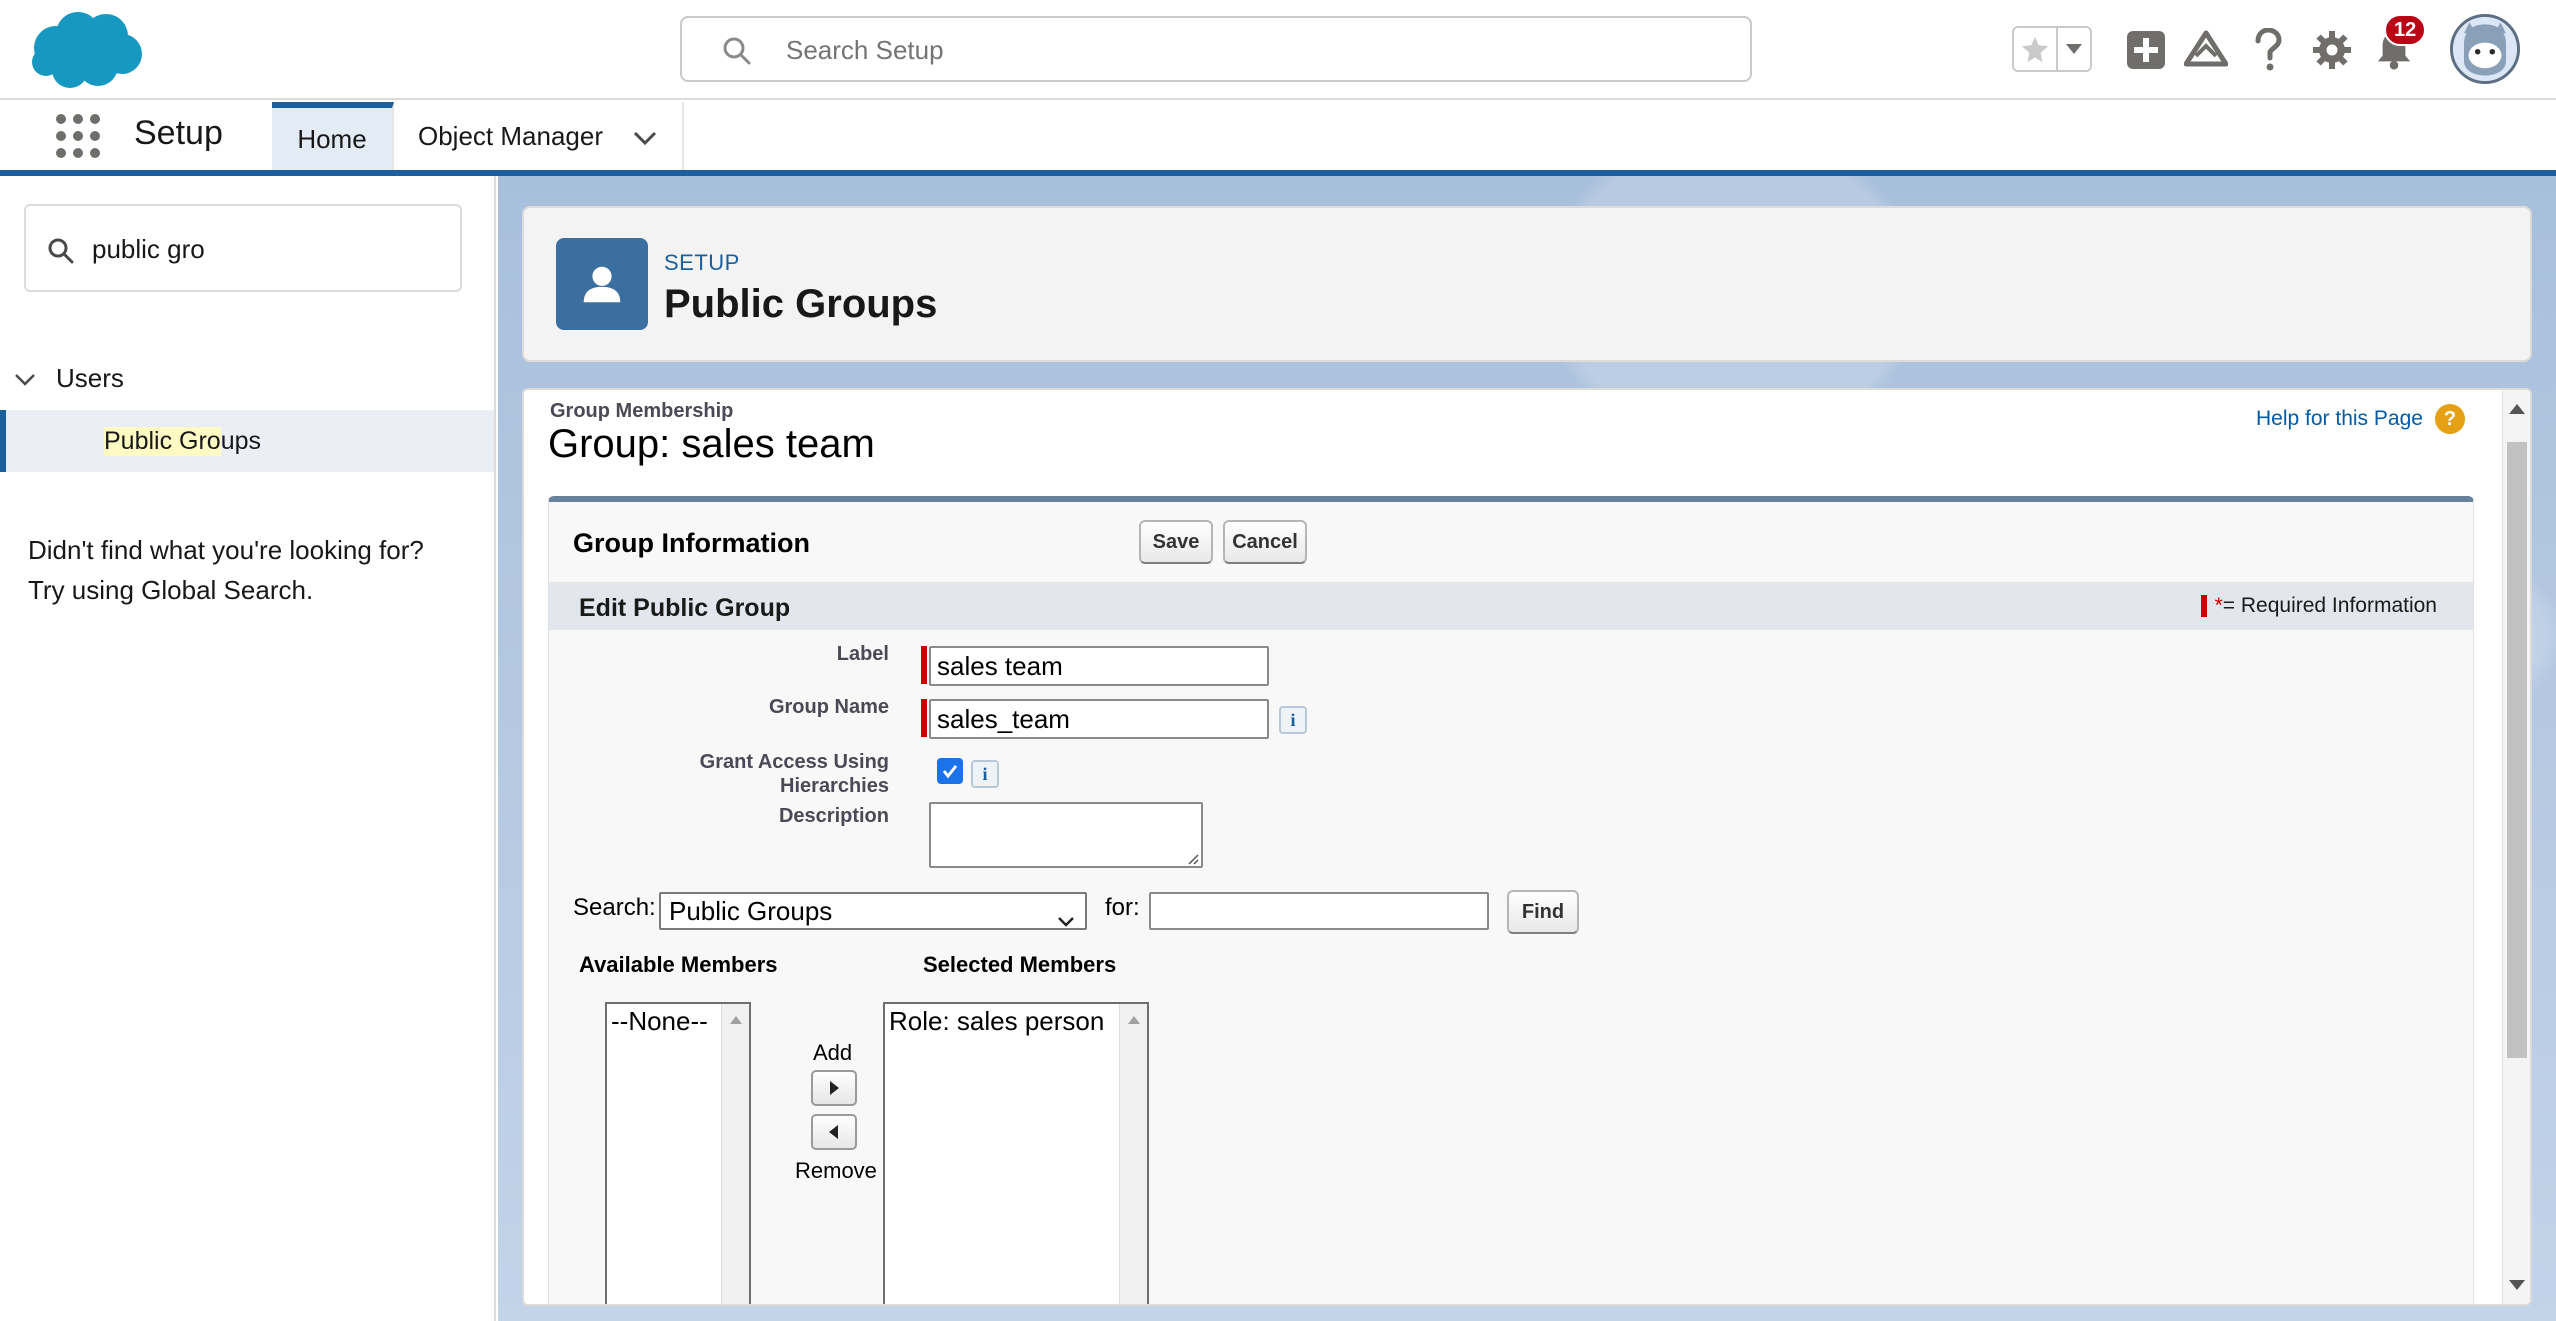  Describe the element at coordinates (801, 304) in the screenshot. I see `page-title: Public Groups` at that location.